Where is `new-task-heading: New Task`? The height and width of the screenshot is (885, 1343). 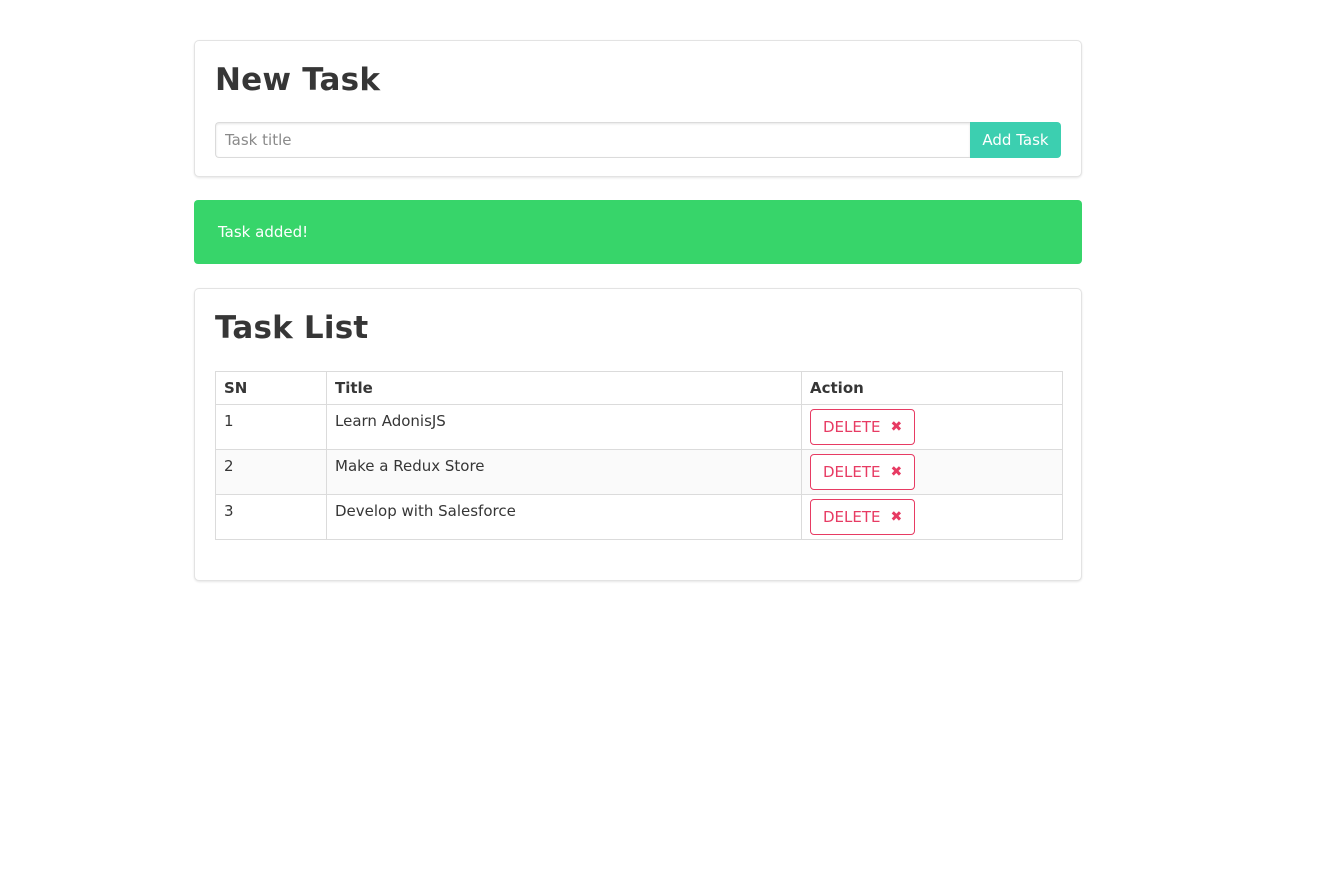
new-task-heading: New Task is located at coordinates (298, 80).